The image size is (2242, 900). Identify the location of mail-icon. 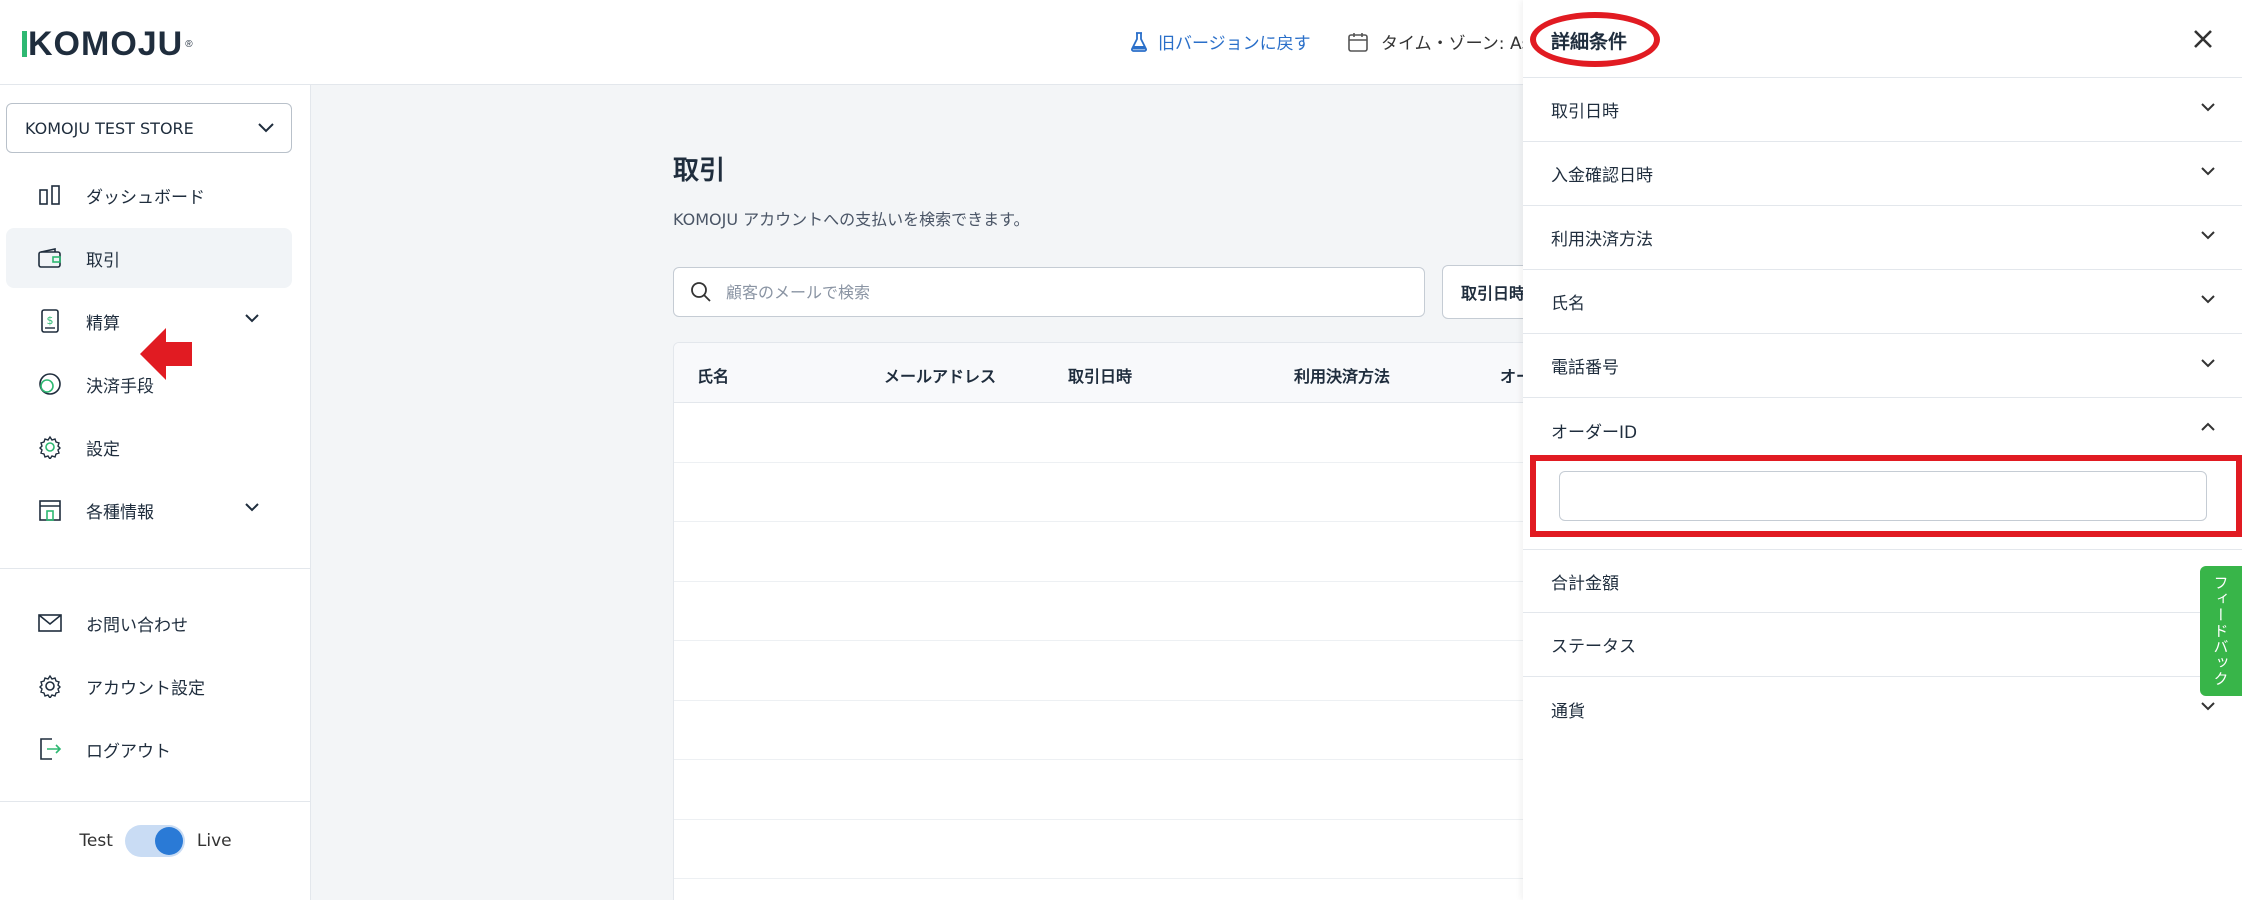
(50, 623).